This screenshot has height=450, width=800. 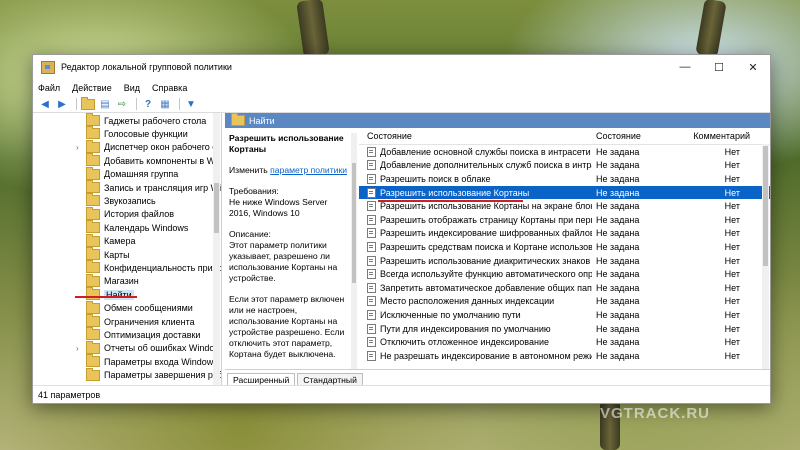 I want to click on detail-header: Найти, so click(x=497, y=120).